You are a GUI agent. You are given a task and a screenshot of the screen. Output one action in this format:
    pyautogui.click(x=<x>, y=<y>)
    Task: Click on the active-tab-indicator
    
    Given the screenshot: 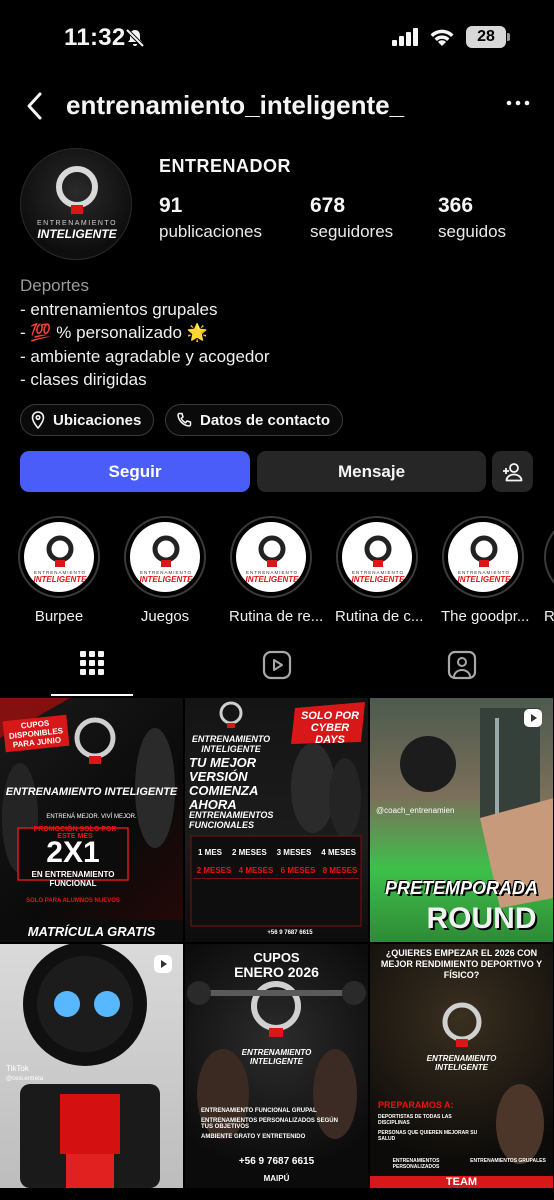 What is the action you would take?
    pyautogui.click(x=92, y=695)
    